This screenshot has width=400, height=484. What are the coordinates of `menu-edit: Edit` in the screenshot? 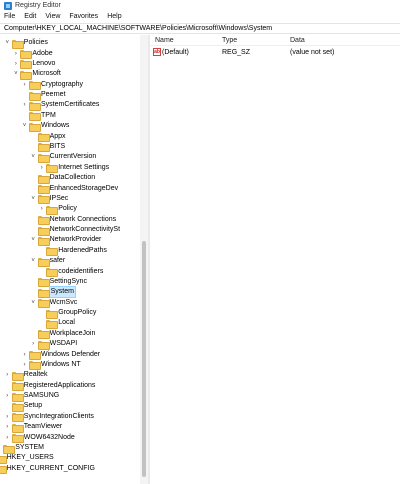 It's located at (30, 16).